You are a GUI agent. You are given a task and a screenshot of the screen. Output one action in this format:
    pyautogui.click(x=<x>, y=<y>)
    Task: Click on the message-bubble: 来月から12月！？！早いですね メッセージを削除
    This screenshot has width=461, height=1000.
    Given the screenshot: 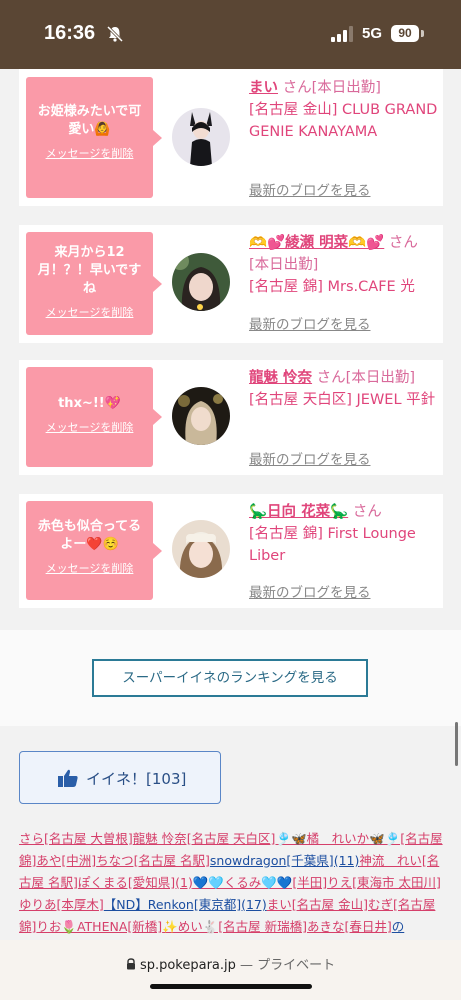 What is the action you would take?
    pyautogui.click(x=94, y=283)
    